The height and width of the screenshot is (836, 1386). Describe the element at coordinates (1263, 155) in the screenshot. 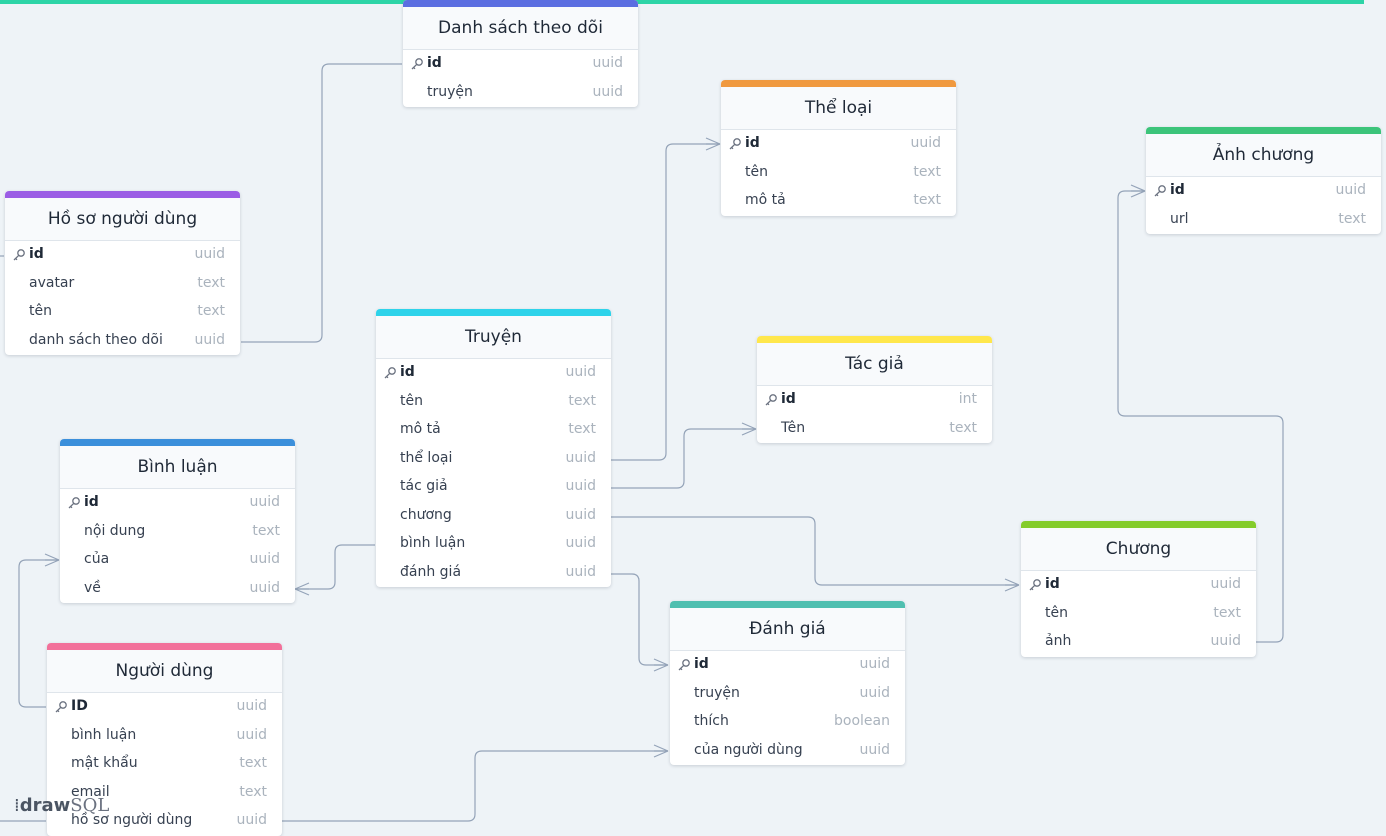

I see `table-title: Ảnh chương` at that location.